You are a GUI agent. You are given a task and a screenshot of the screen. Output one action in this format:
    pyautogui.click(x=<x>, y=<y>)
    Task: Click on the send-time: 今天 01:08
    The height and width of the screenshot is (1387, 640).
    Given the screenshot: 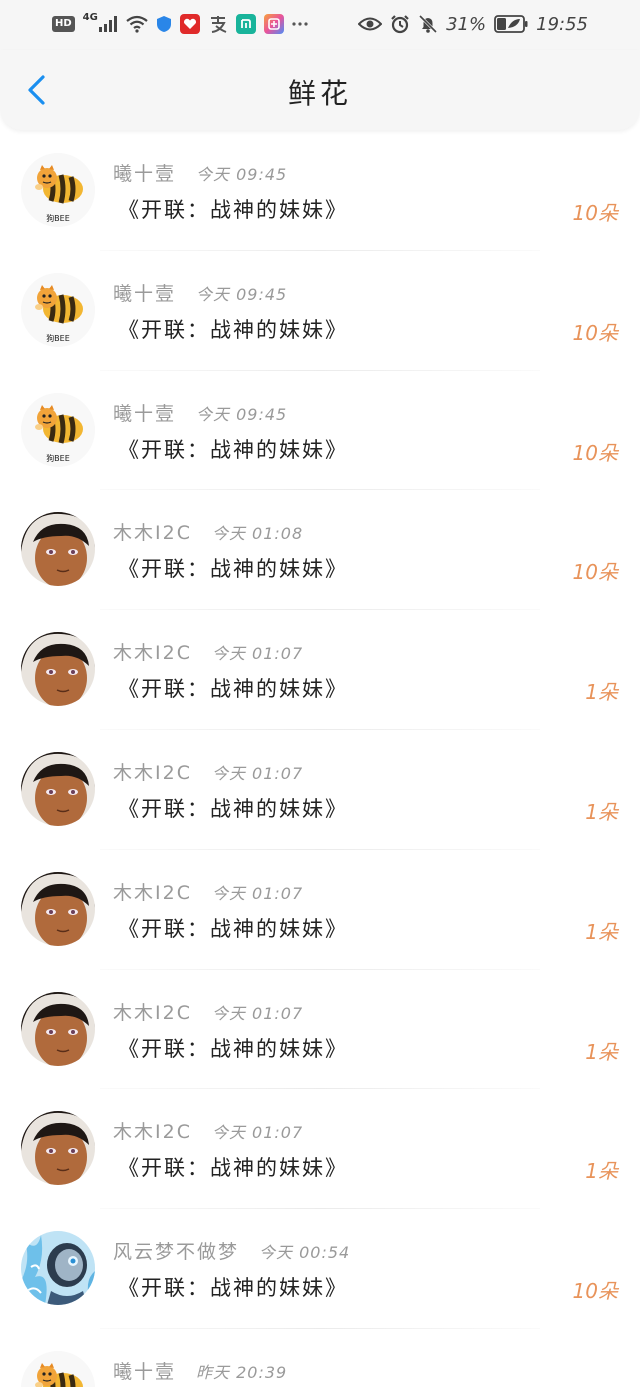 What is the action you would take?
    pyautogui.click(x=257, y=534)
    